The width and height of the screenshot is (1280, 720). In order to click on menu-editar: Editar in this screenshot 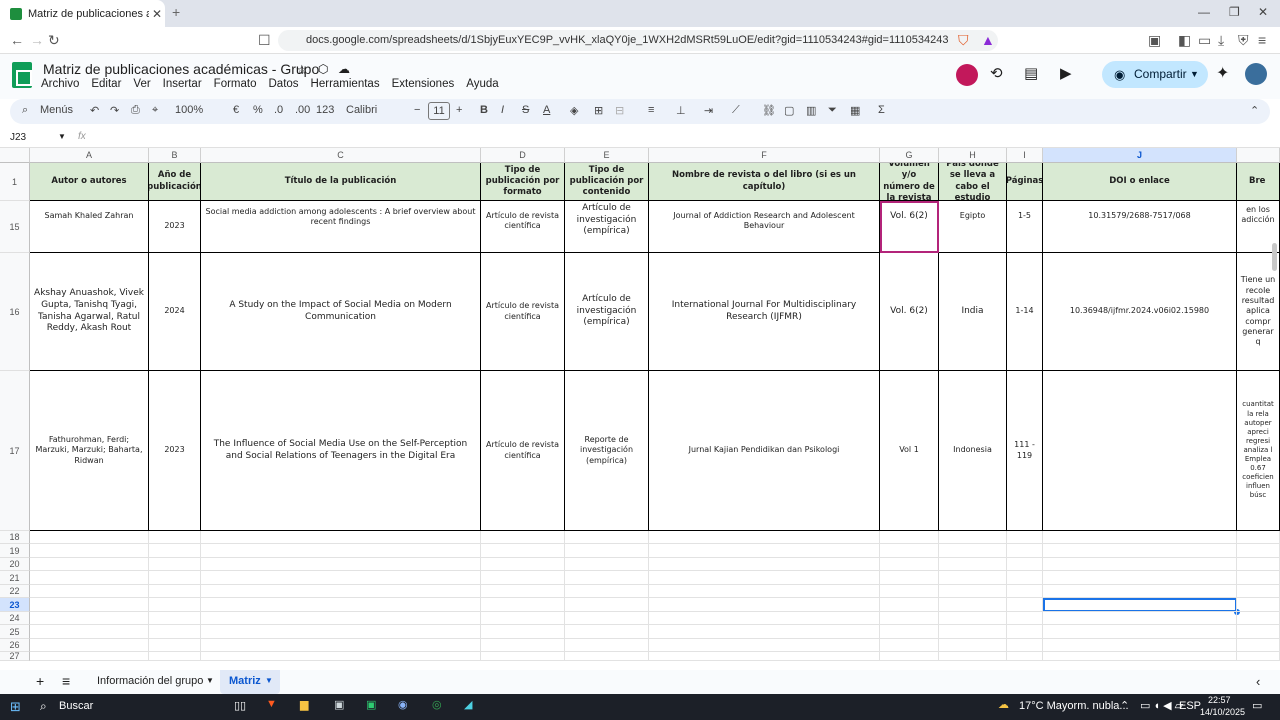, I will do `click(106, 84)`.